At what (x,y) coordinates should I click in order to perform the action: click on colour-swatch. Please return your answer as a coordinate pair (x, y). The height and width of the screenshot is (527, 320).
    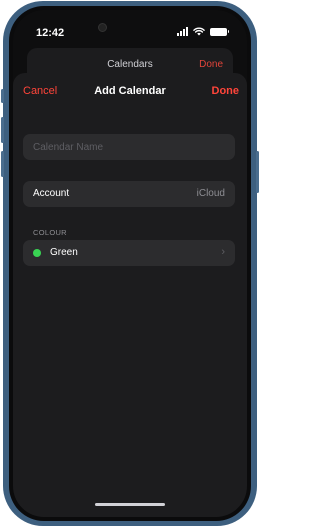
    Looking at the image, I should click on (37, 253).